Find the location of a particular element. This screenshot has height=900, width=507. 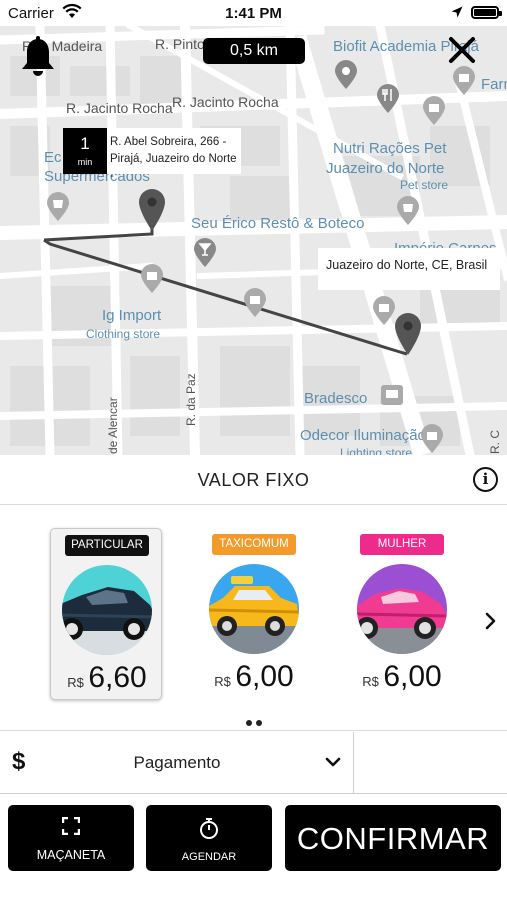

category-tag: MULHER is located at coordinates (402, 544).